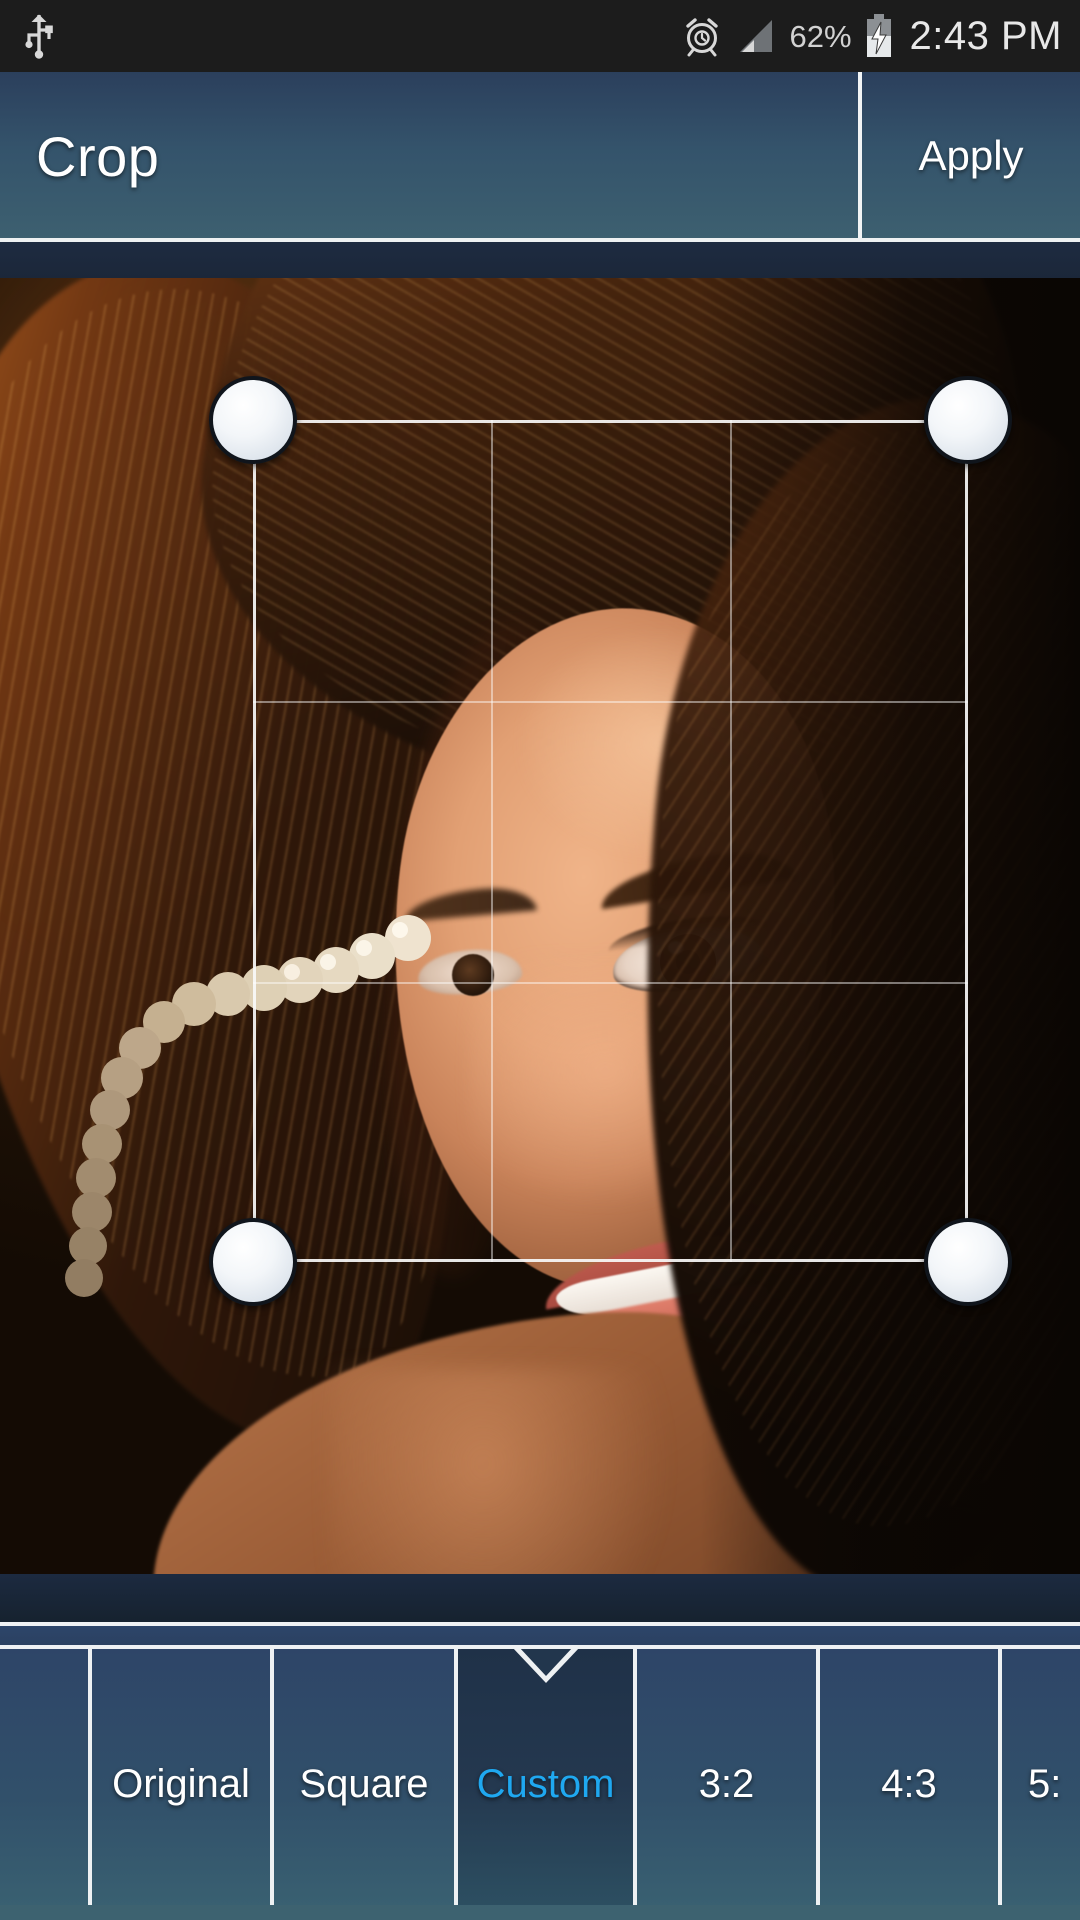  I want to click on page-title: Crop, so click(98, 156).